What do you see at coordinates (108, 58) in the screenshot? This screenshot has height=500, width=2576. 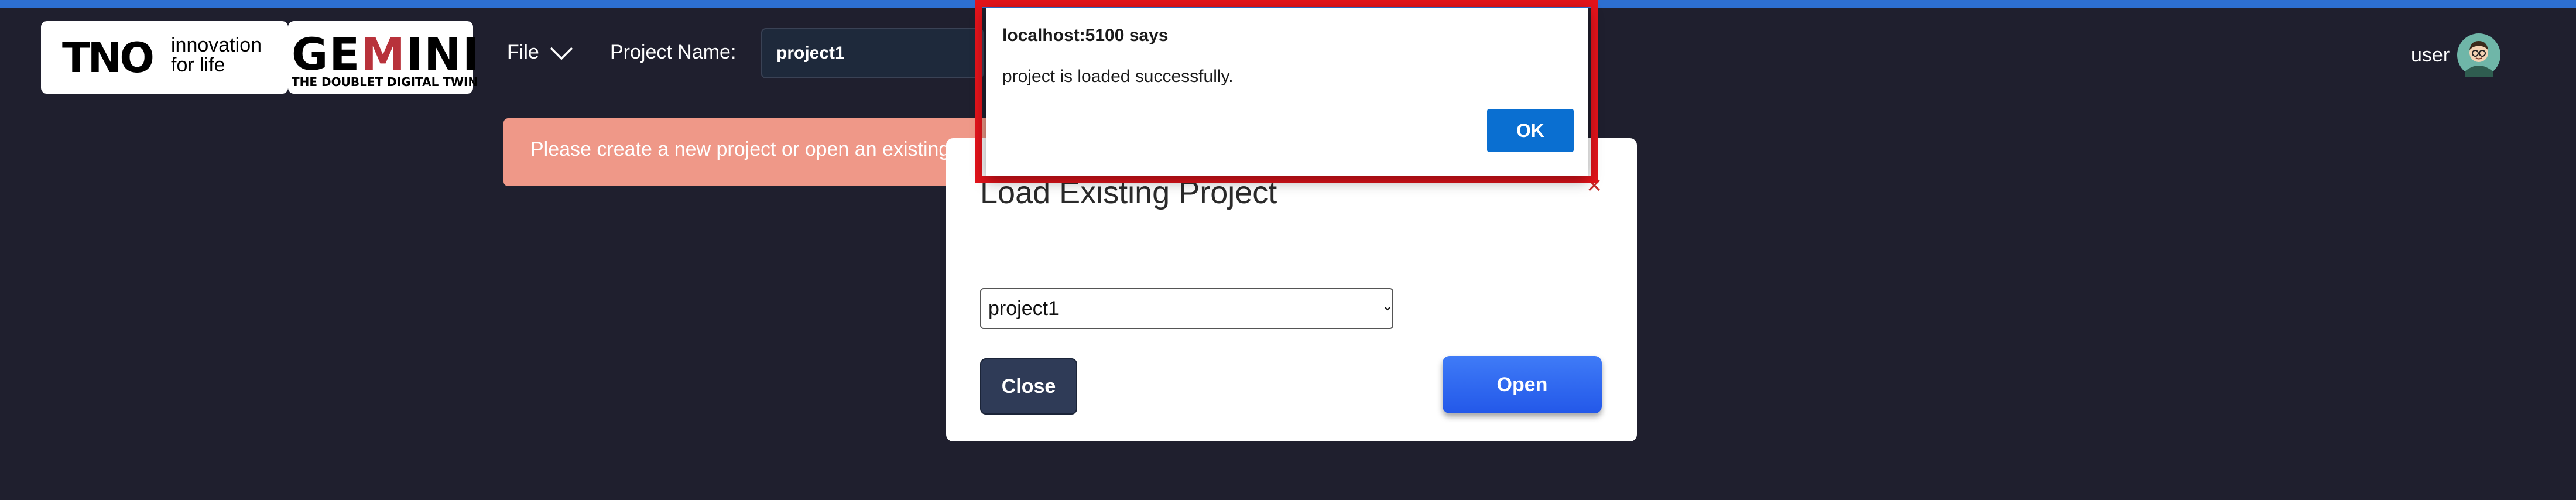 I see `tno-logo-text: TNO` at bounding box center [108, 58].